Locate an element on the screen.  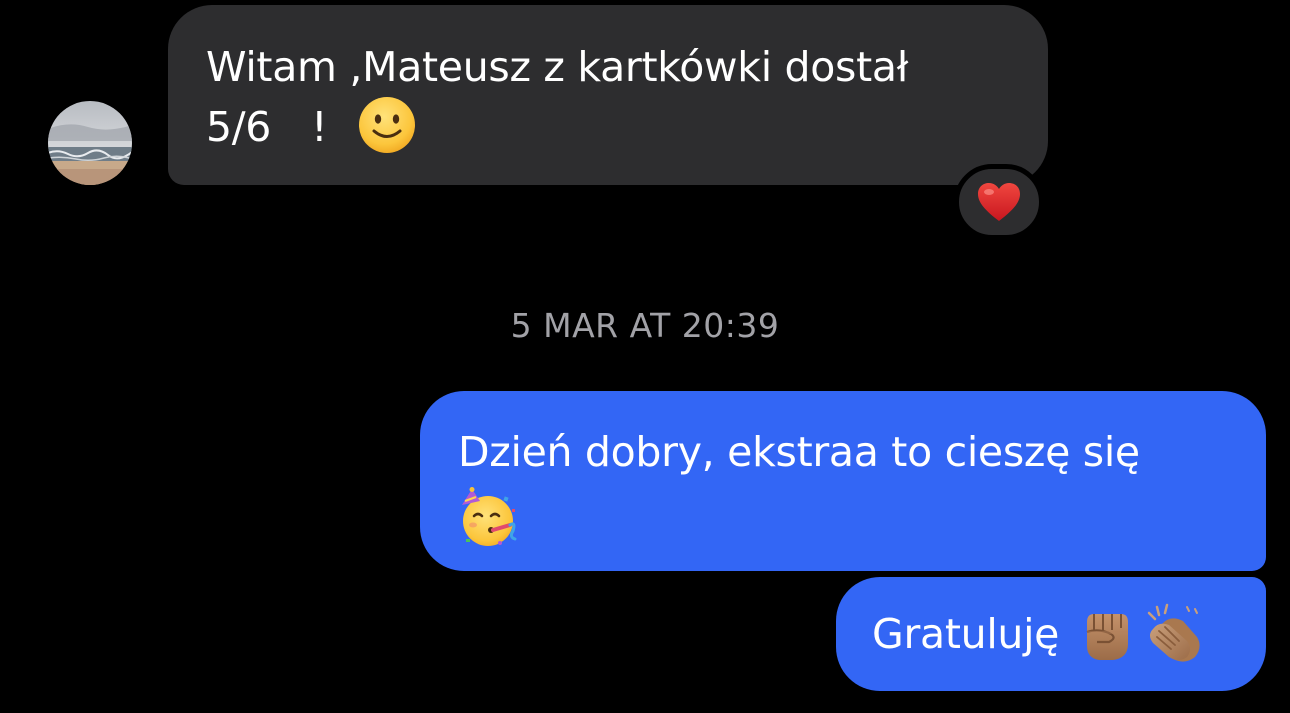
outgoing-message-text: Dzień dobry, ekstraa to cieszę się is located at coordinates (799, 452).